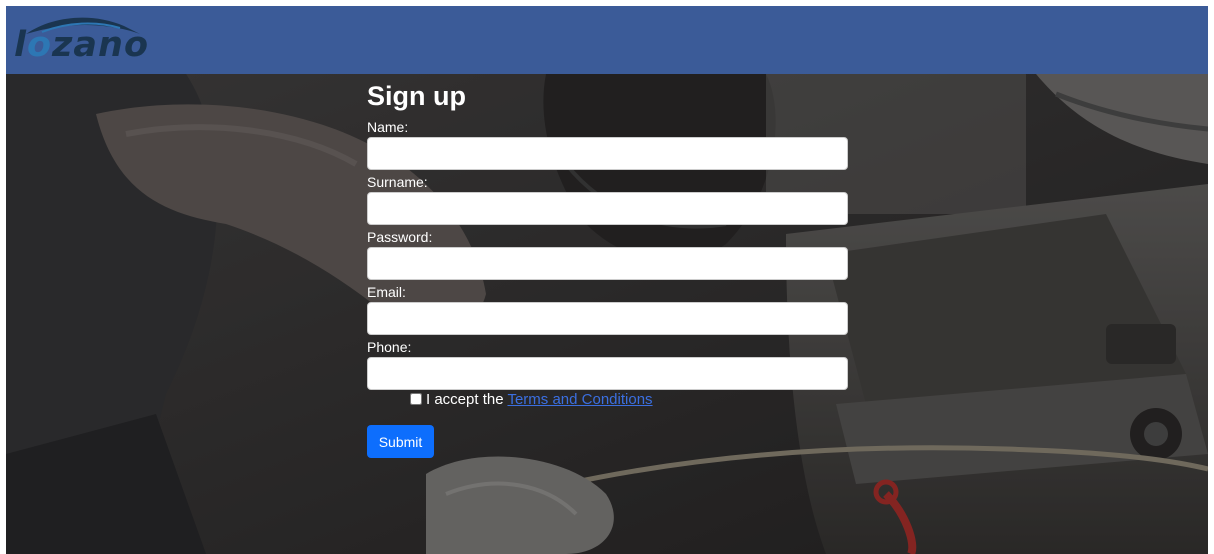 This screenshot has width=1214, height=554. Describe the element at coordinates (386, 292) in the screenshot. I see `email-label: Email:` at that location.